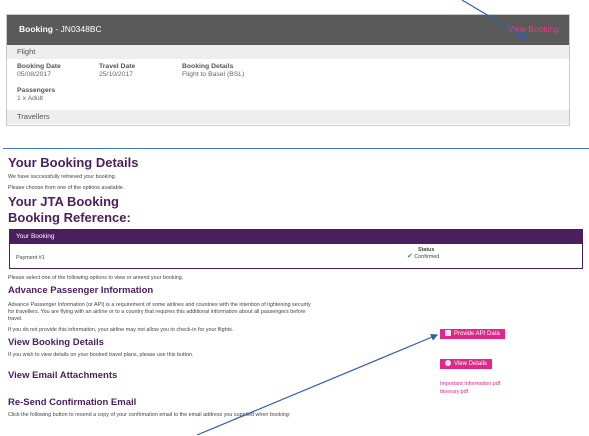 The width and height of the screenshot is (589, 436). Describe the element at coordinates (30, 98) in the screenshot. I see `passengers-value: 1 x Adult` at that location.